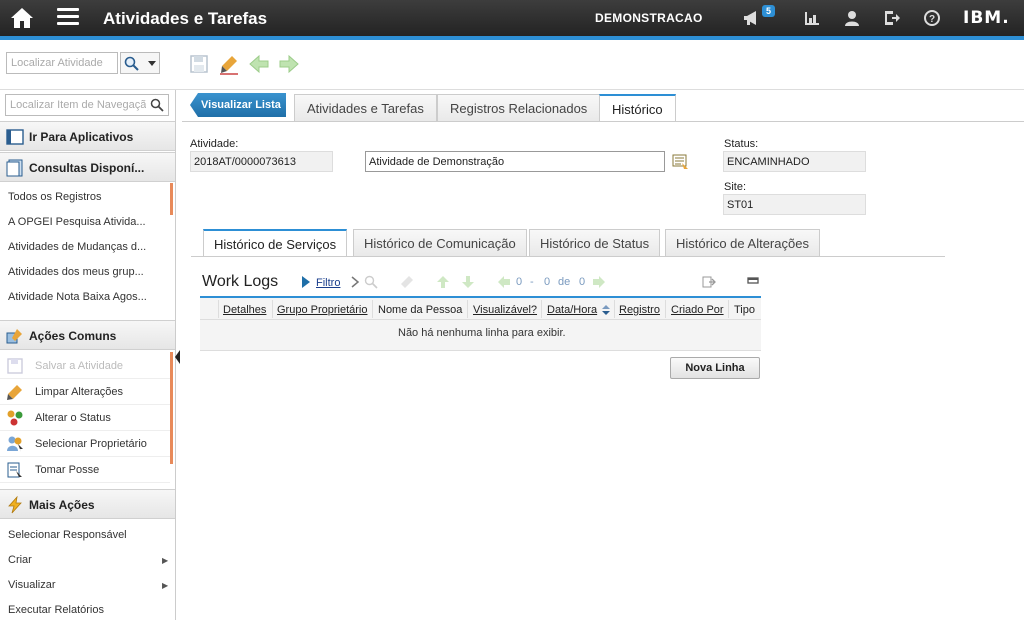 This screenshot has width=1024, height=620. Describe the element at coordinates (407, 282) in the screenshot. I see `clear-filter-icon` at that location.